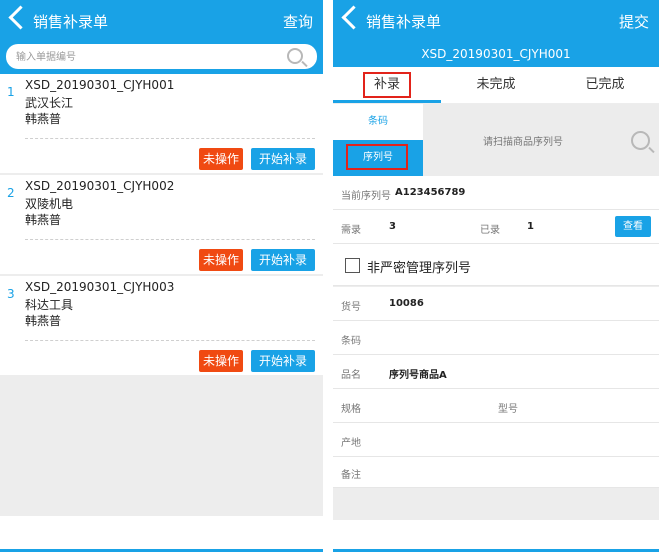 This screenshot has width=659, height=552. I want to click on order-company: 双陵机电, so click(49, 204).